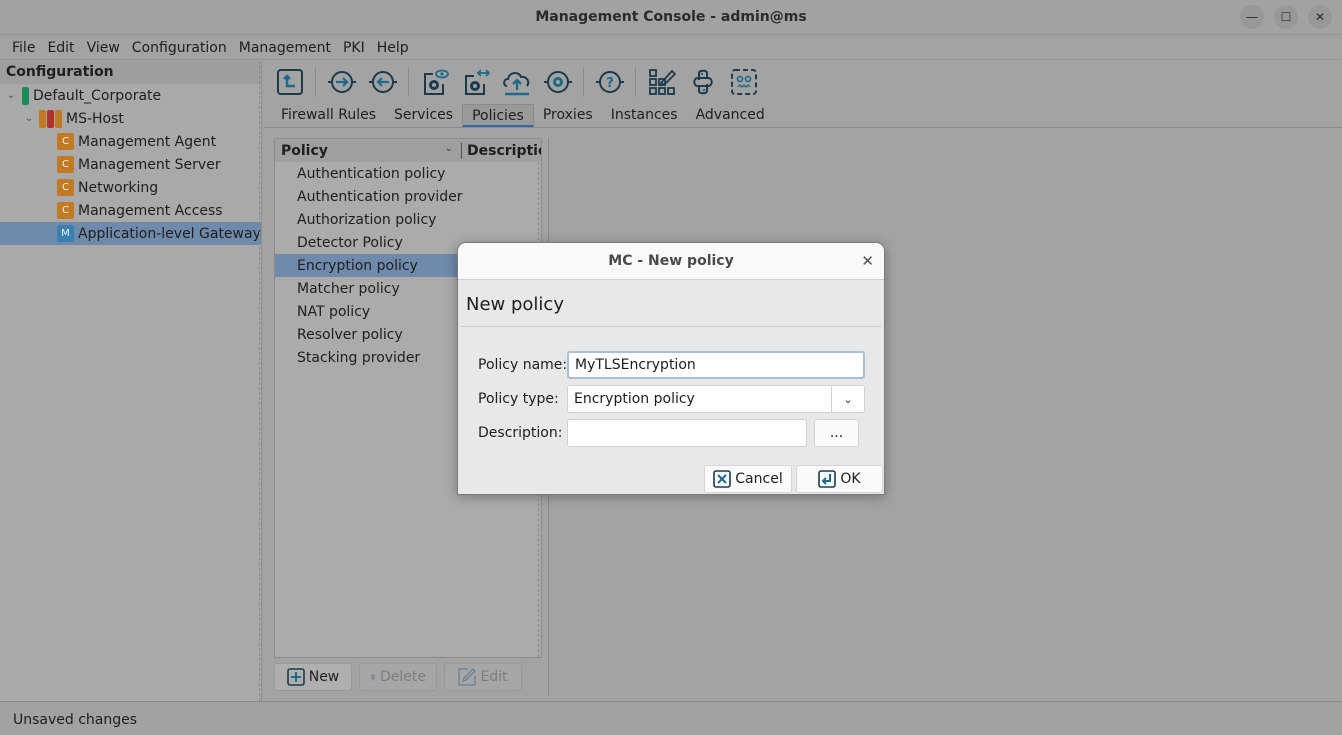 The height and width of the screenshot is (735, 1342). I want to click on new-button: New, so click(313, 677).